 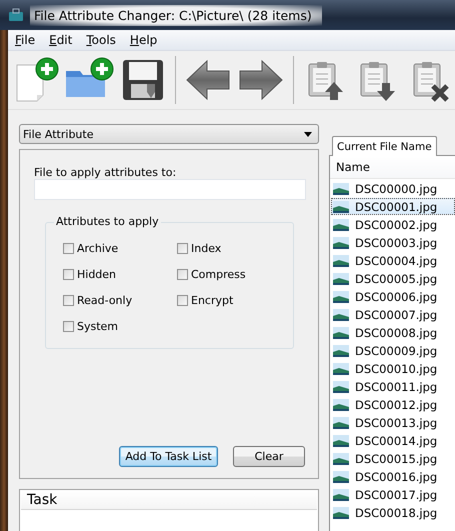 I want to click on file-row: DSC00008.jpg, so click(x=393, y=332).